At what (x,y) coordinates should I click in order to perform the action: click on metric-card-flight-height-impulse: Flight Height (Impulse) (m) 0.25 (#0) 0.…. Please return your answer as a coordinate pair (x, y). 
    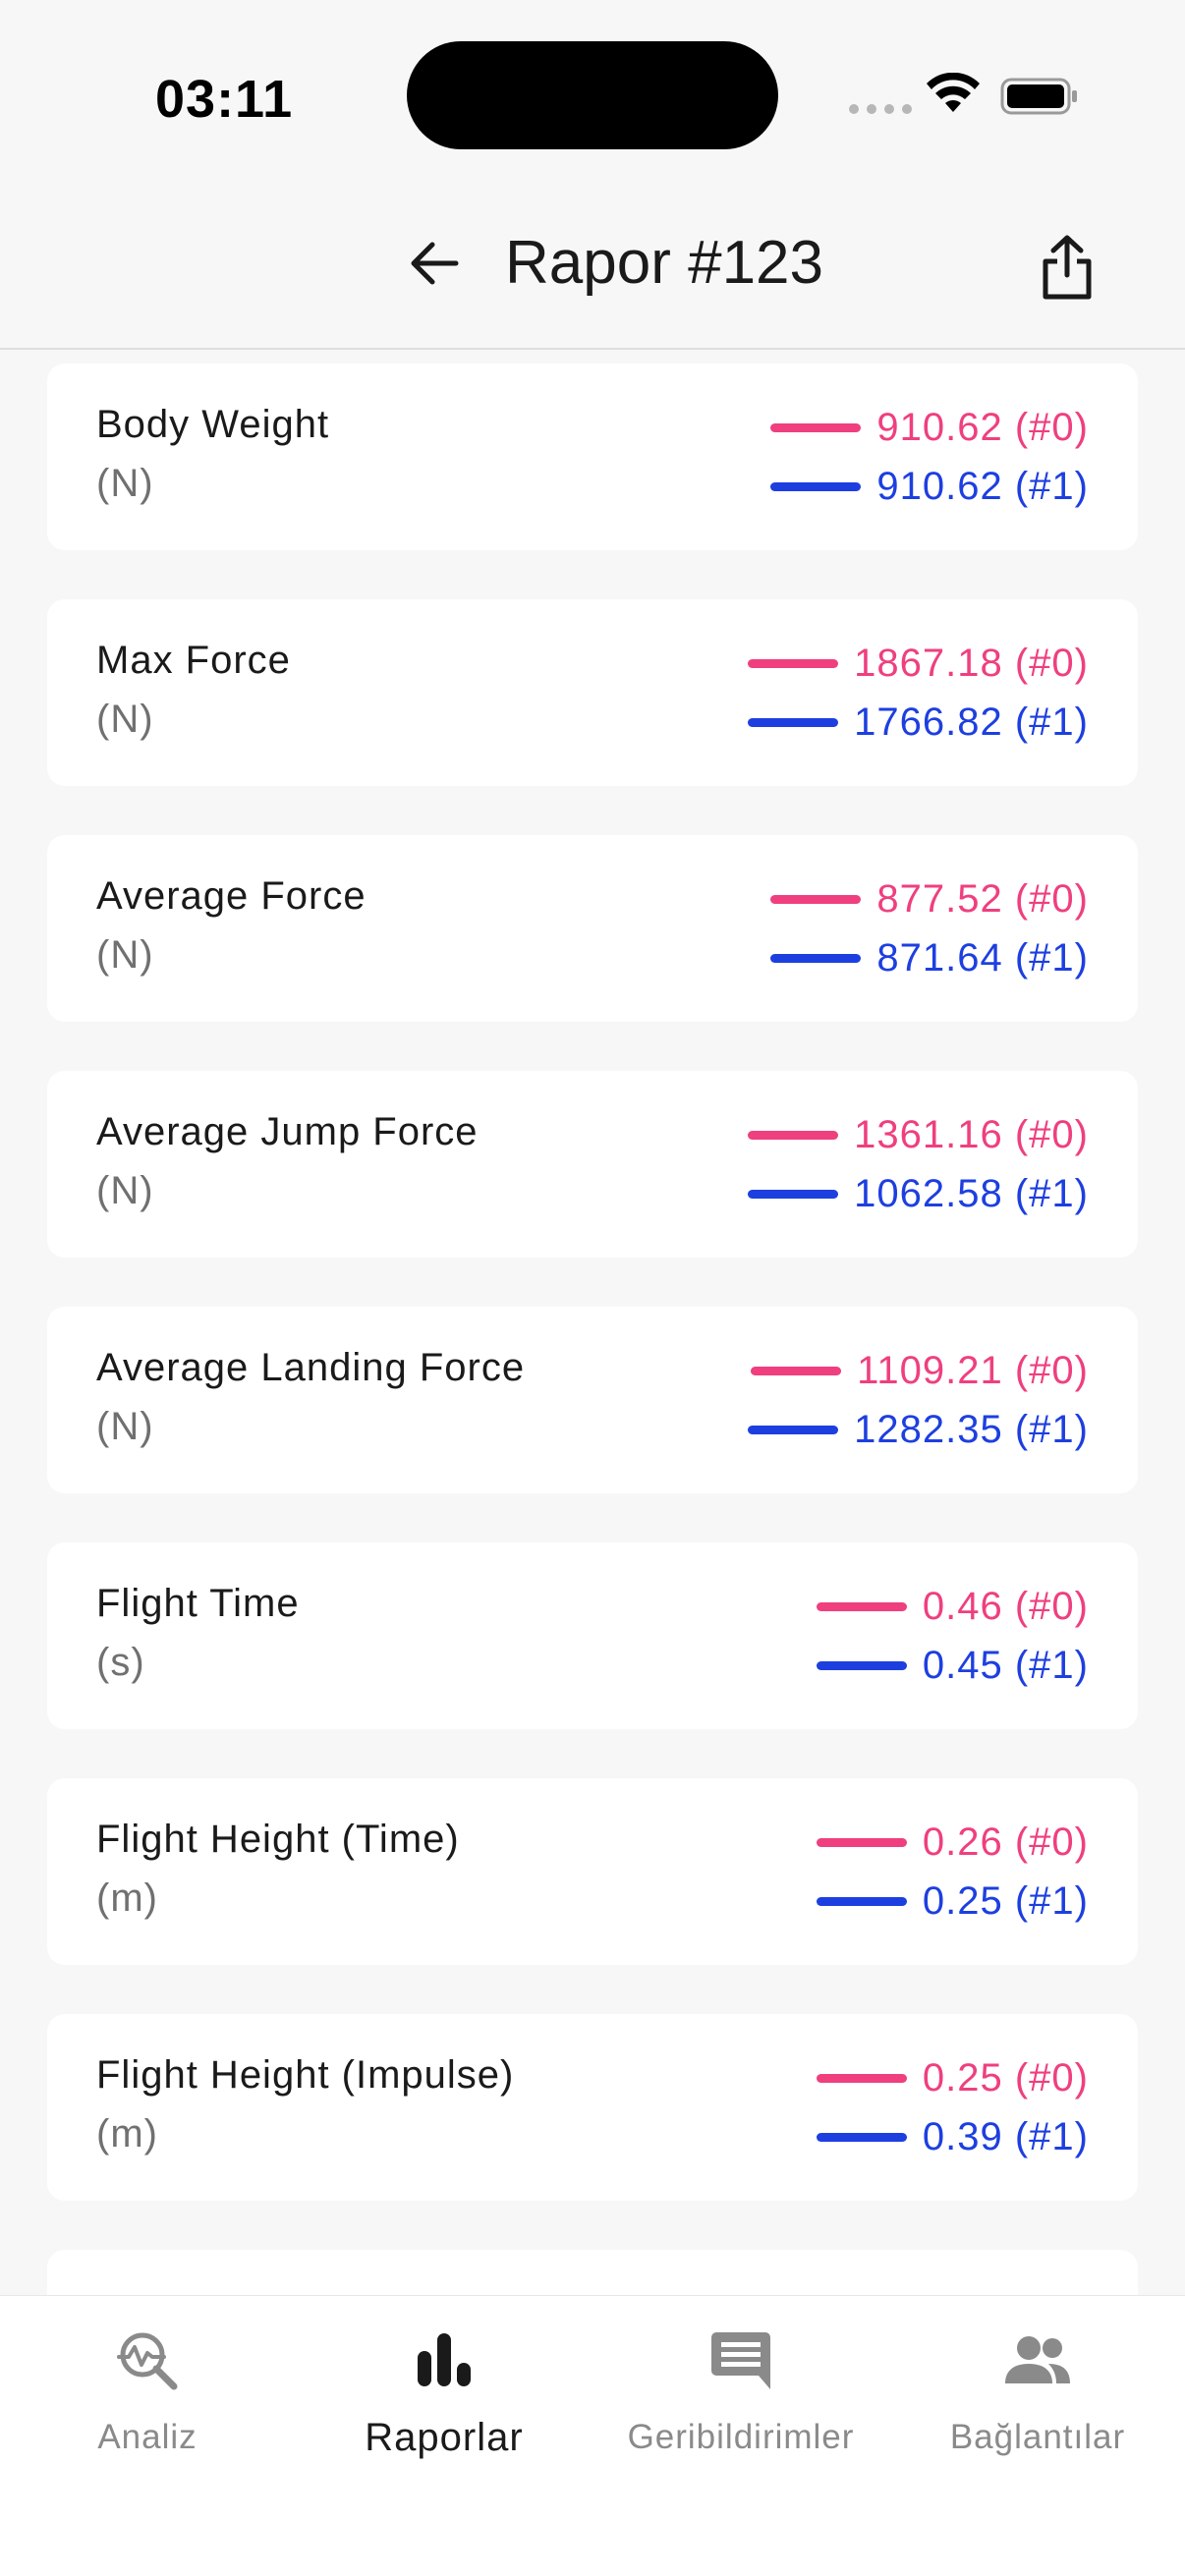
    Looking at the image, I should click on (592, 2107).